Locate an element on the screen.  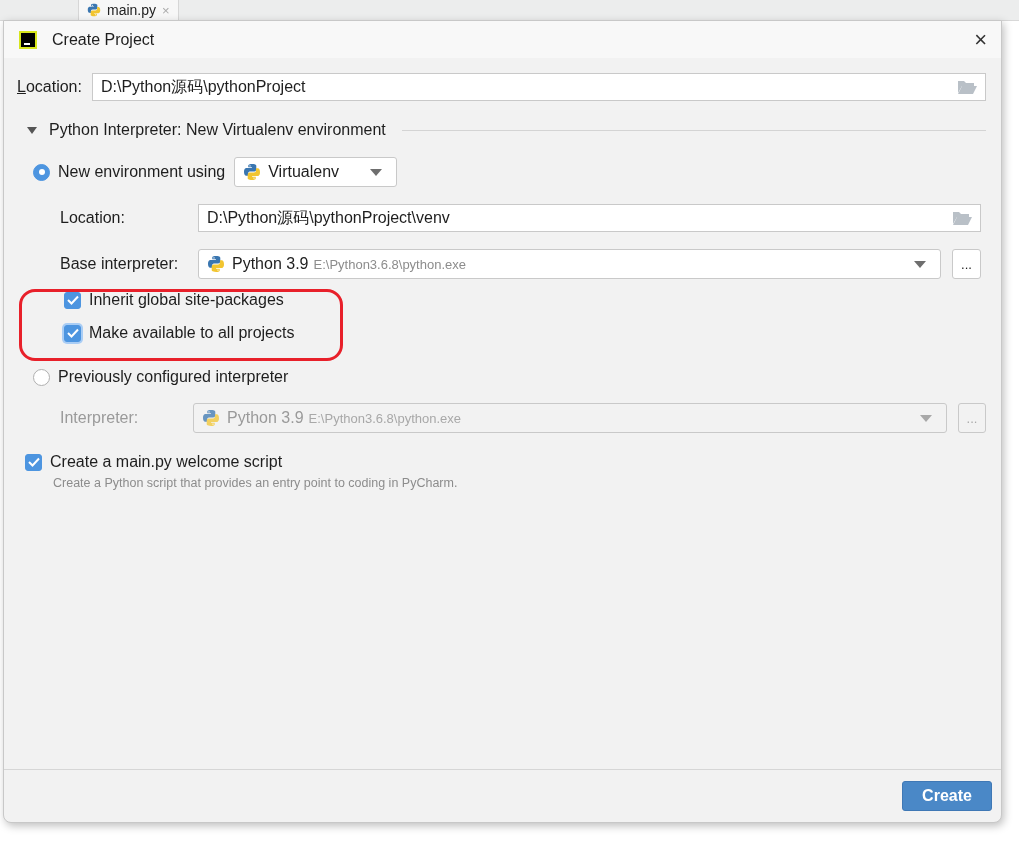
checkbox-label: Inherit global site-packages is located at coordinates (186, 300).